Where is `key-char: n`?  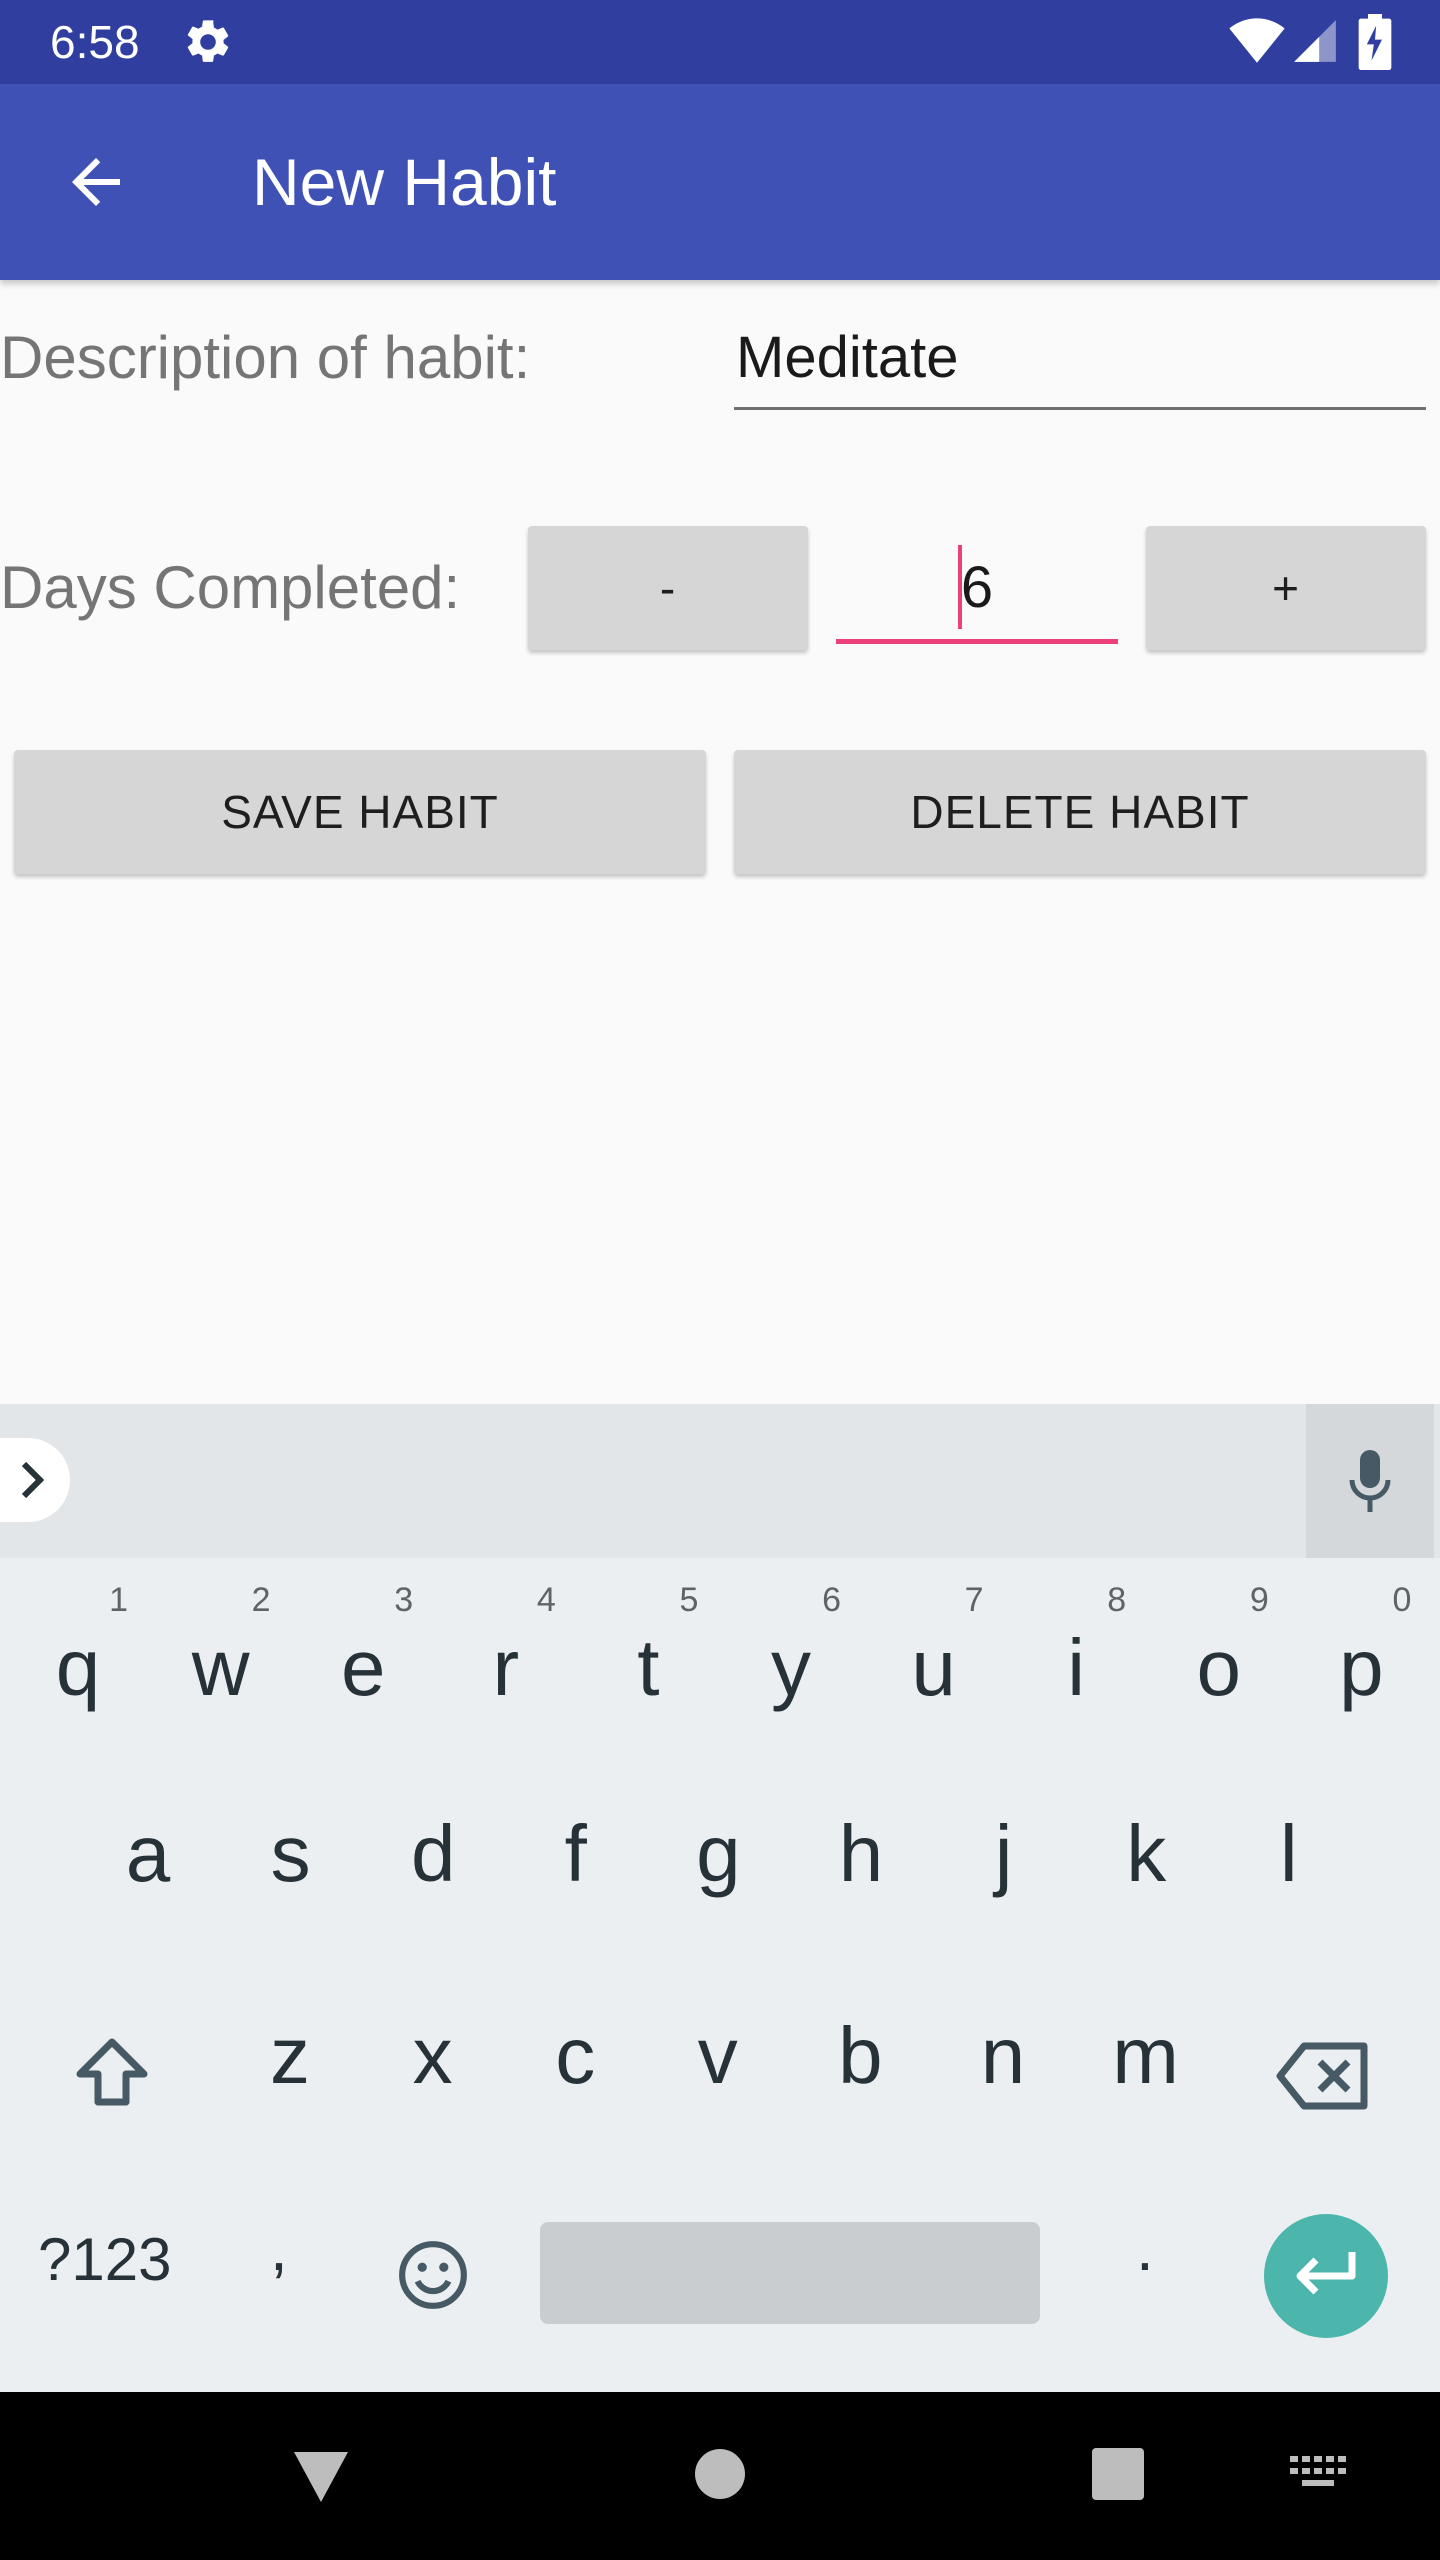 key-char: n is located at coordinates (1003, 2055).